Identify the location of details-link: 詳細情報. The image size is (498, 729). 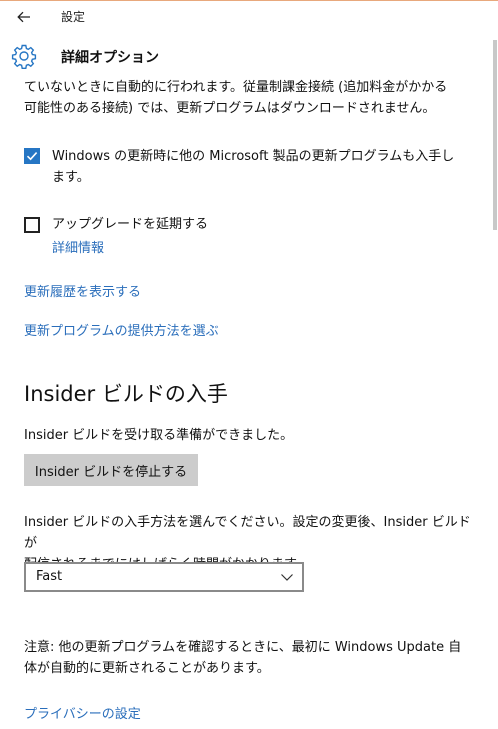
(78, 246).